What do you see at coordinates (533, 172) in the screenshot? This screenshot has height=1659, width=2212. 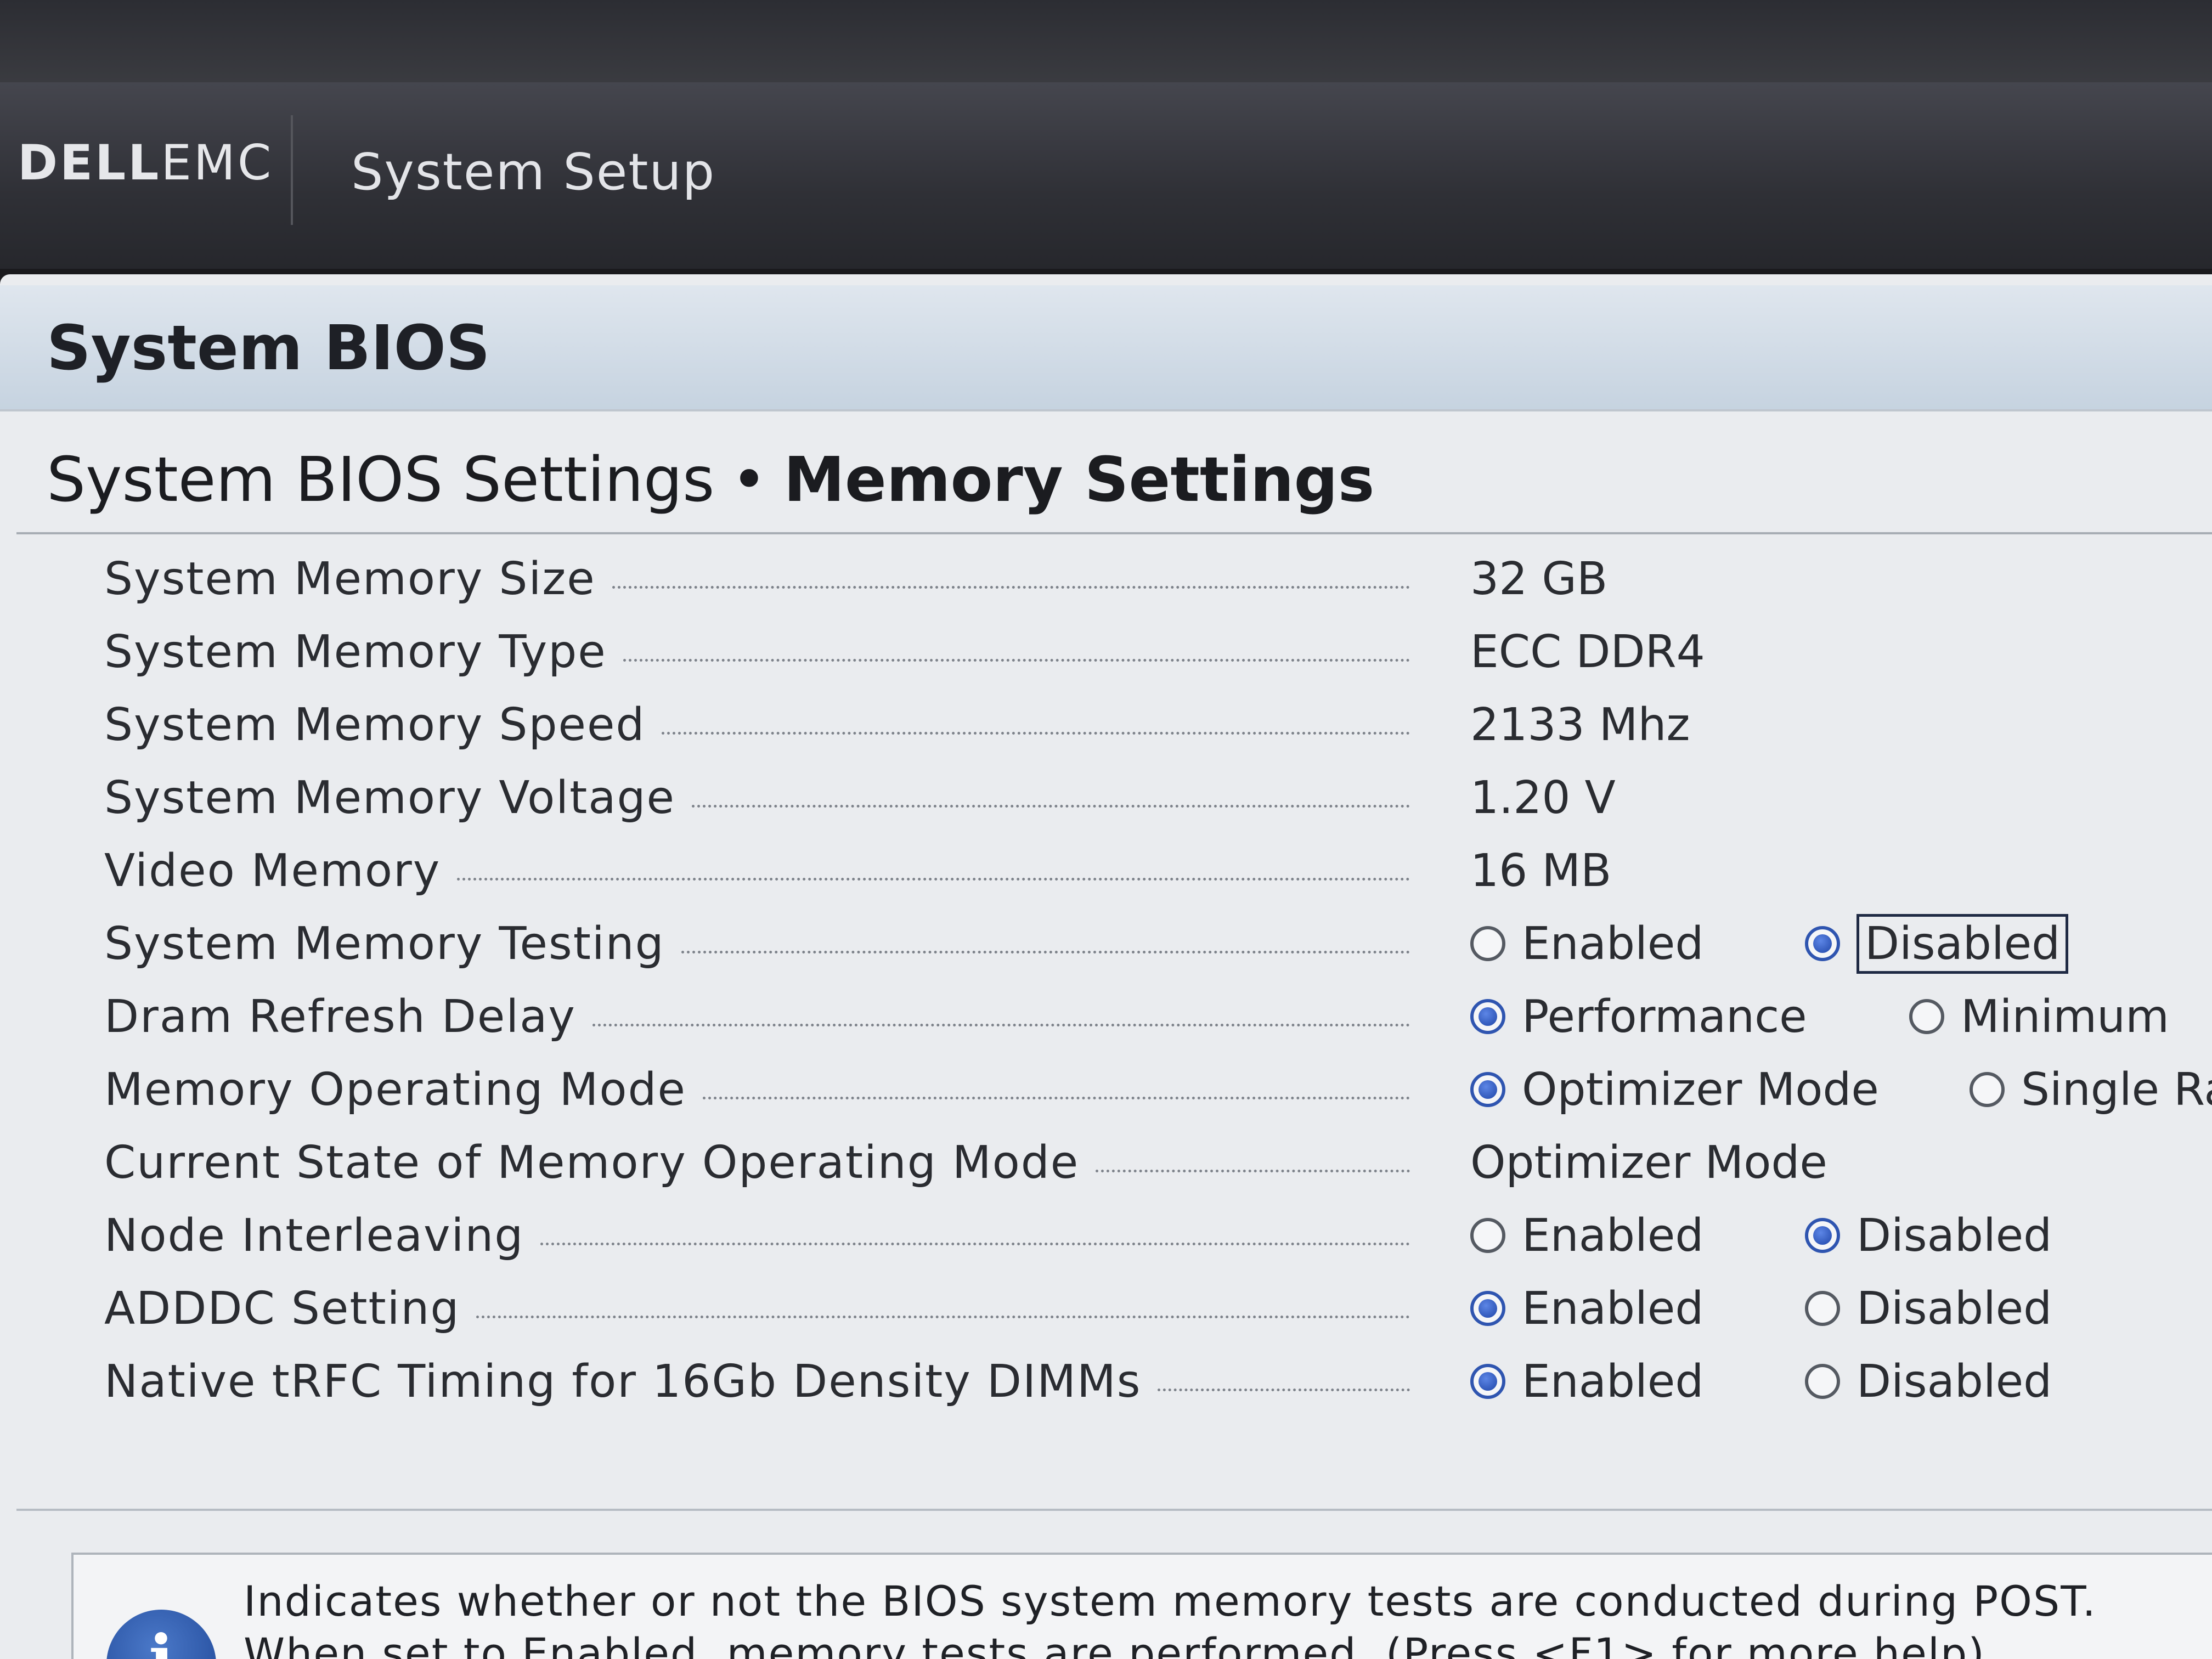 I see `app-title: System Setup` at bounding box center [533, 172].